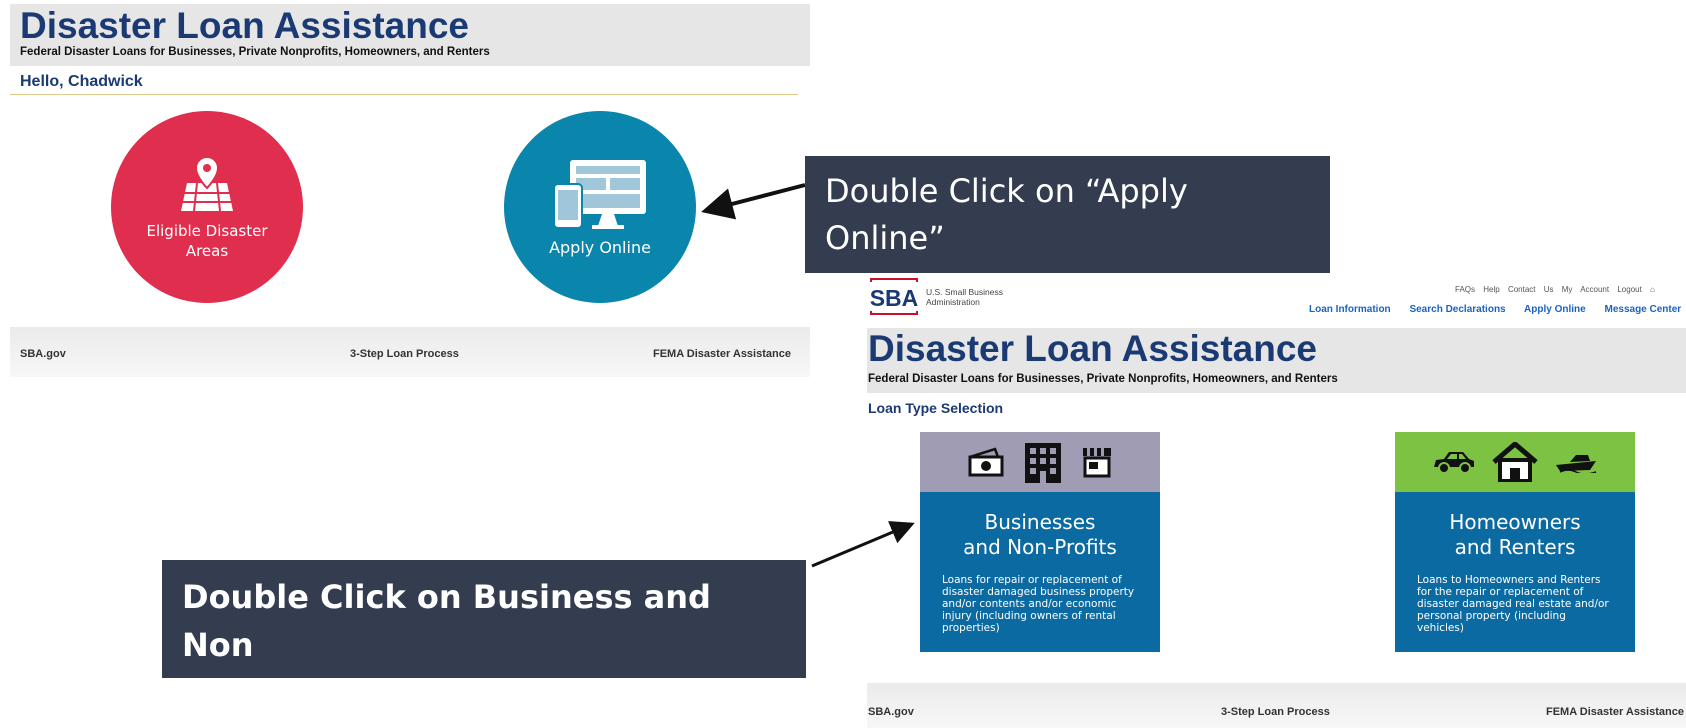  What do you see at coordinates (1006, 191) in the screenshot?
I see `callout-apply-line1: Double Click on “Apply` at bounding box center [1006, 191].